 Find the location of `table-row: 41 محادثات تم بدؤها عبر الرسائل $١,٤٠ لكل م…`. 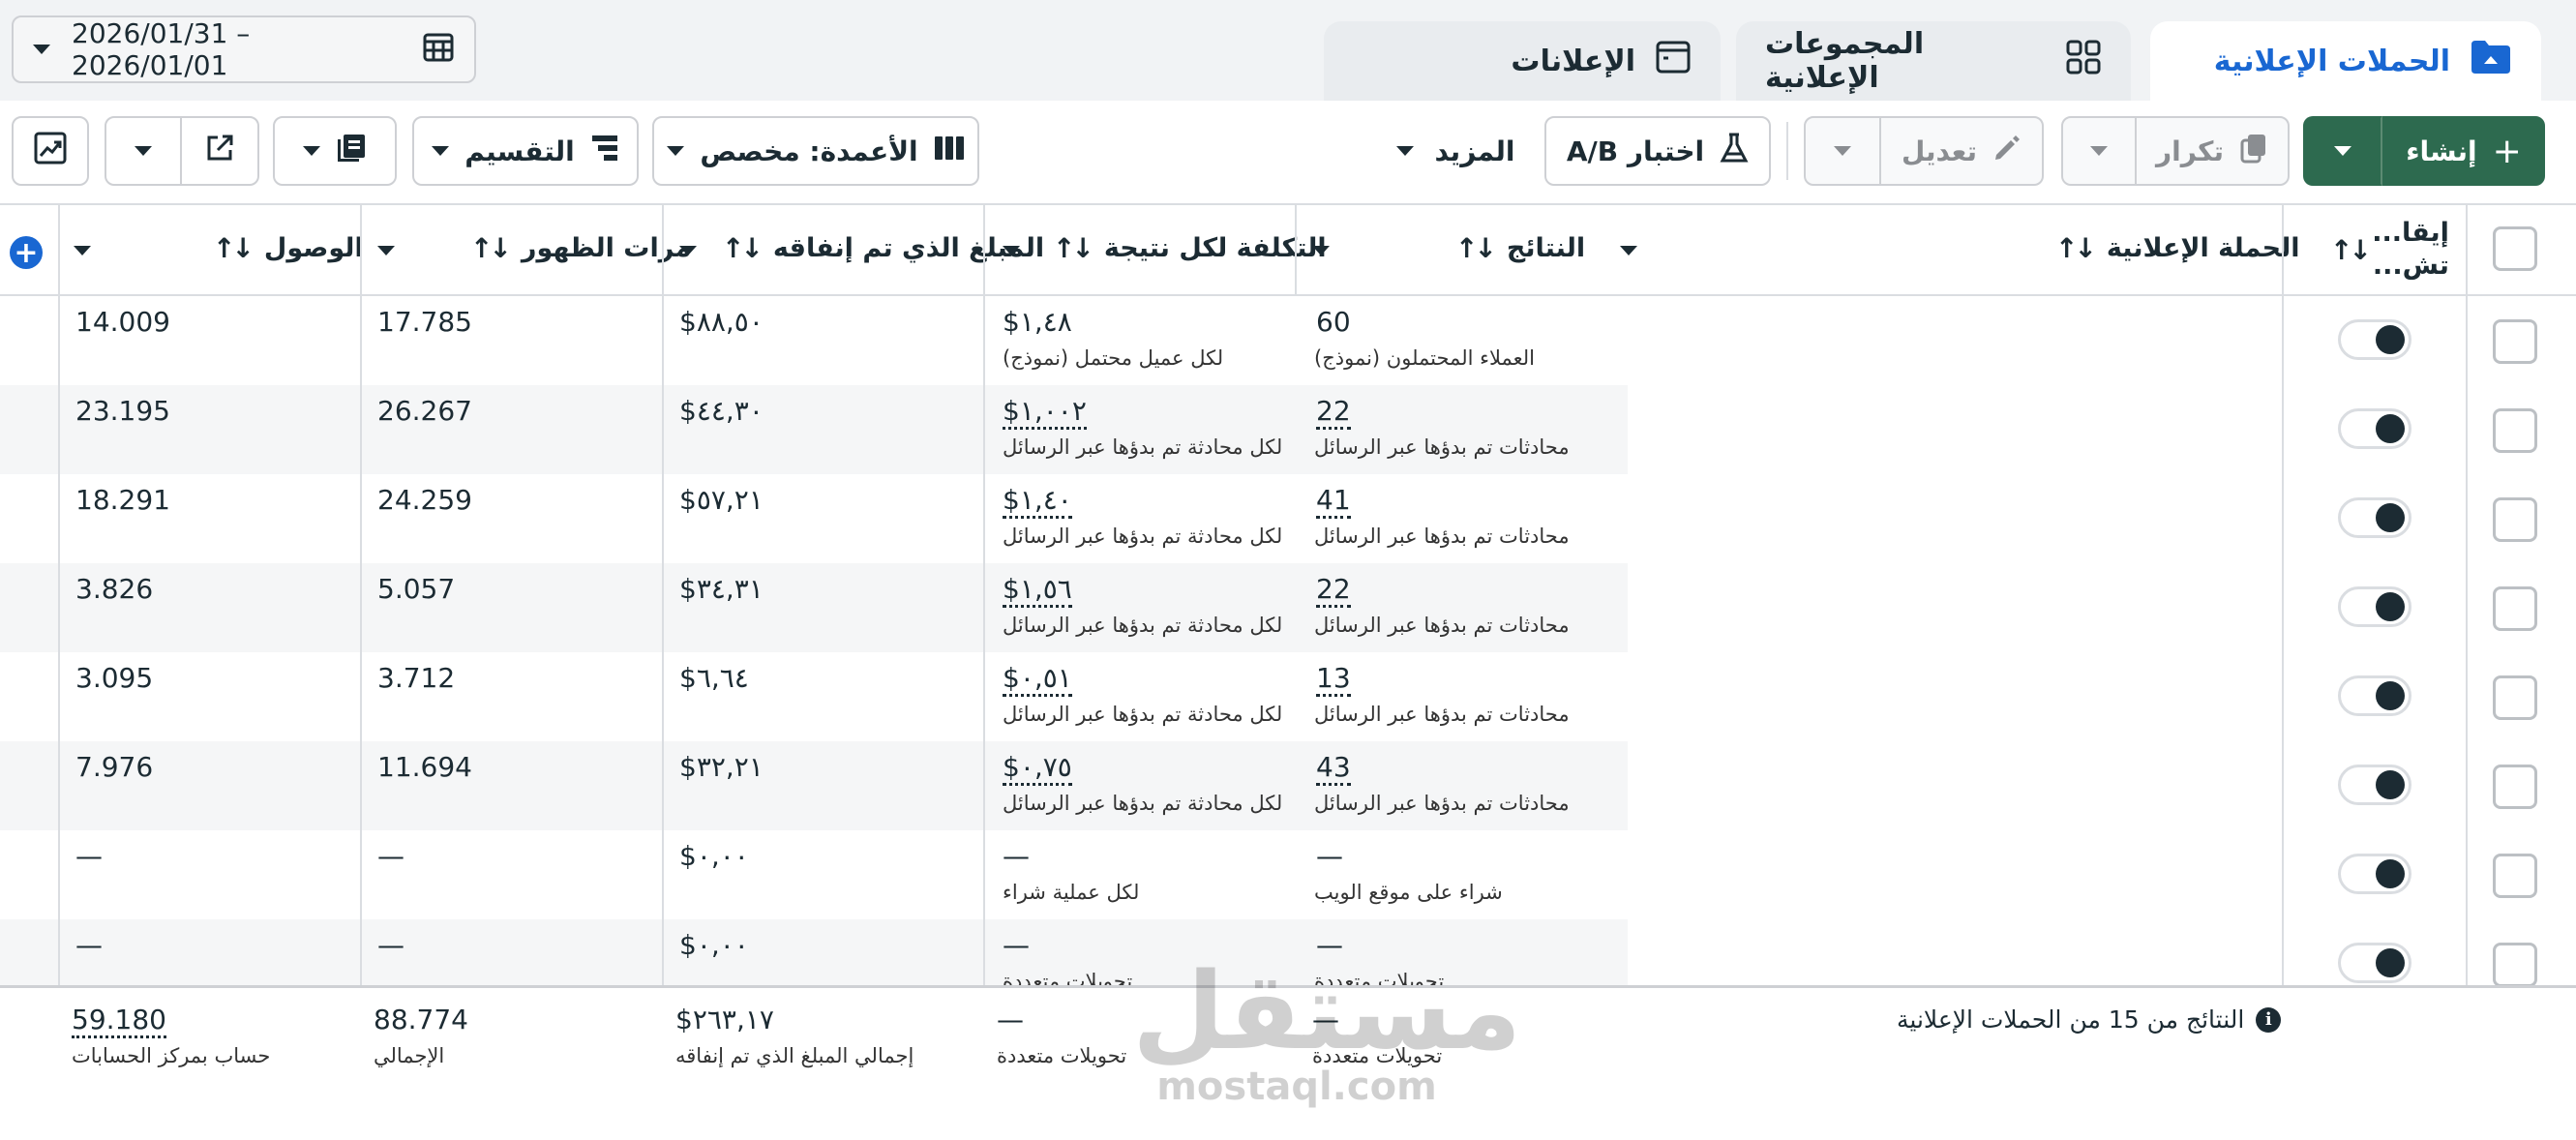

table-row: 41 محادثات تم بدؤها عبر الرسائل $١,٤٠ لكل م… is located at coordinates (1288, 519).